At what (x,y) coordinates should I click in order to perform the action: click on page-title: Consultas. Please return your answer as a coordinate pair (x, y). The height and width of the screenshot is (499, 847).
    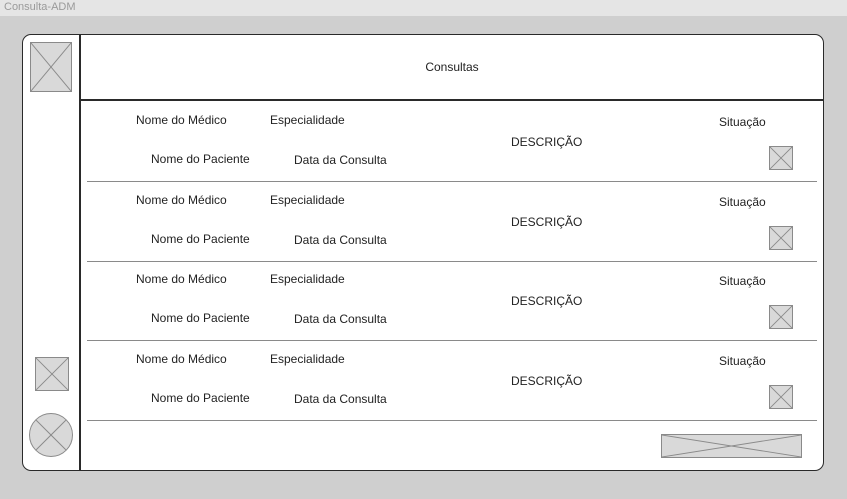
    Looking at the image, I should click on (452, 67).